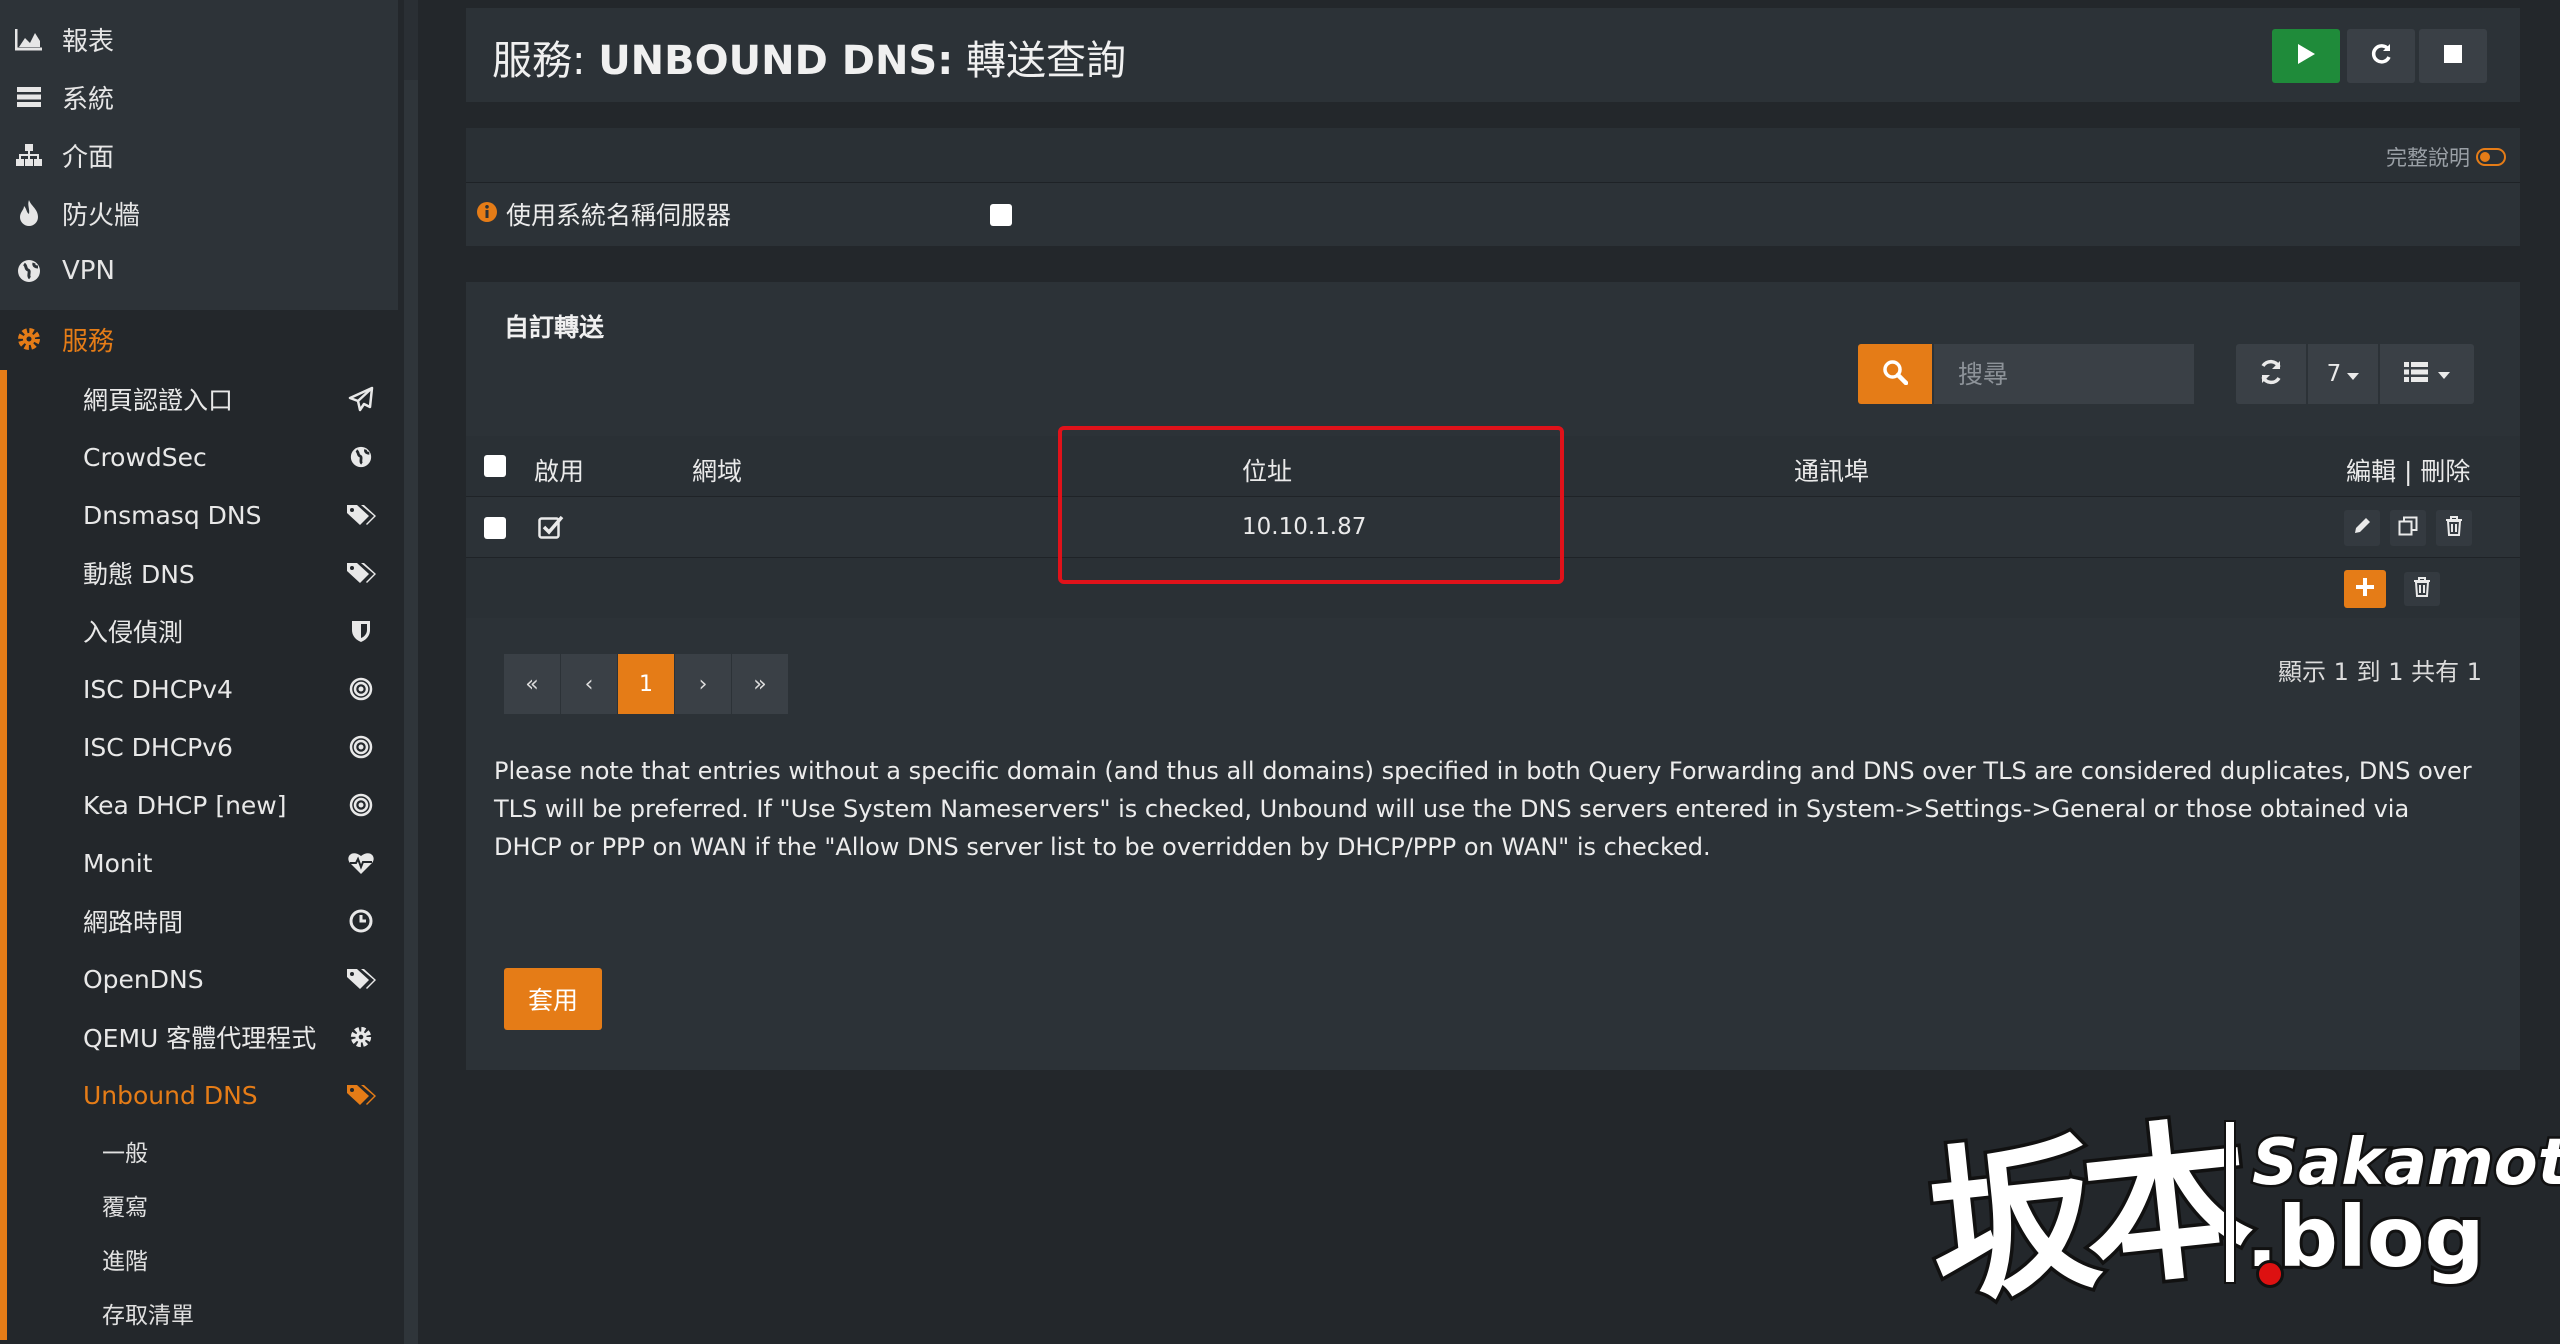 This screenshot has height=1344, width=2560. I want to click on search-icon, so click(1895, 374).